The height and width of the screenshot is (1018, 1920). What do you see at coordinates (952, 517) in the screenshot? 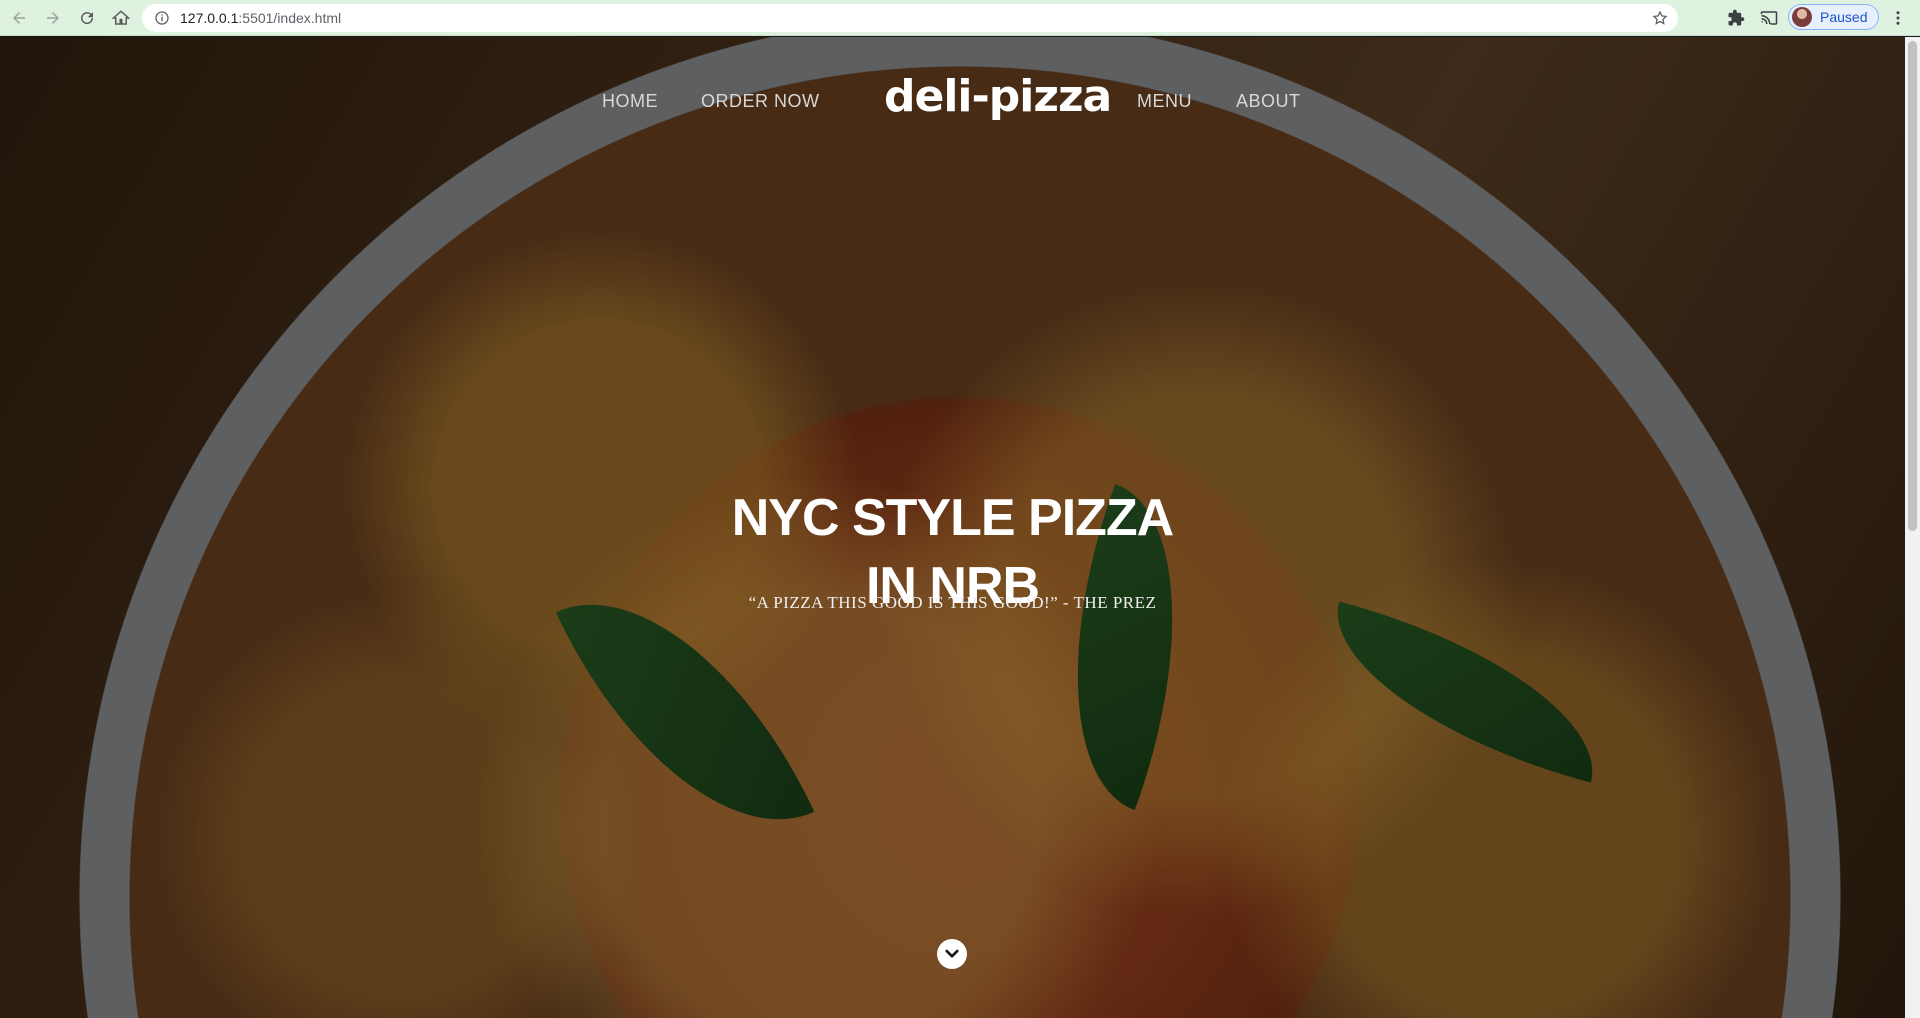
I see `hero-title-line-1: NYC STYLE PIZZA` at bounding box center [952, 517].